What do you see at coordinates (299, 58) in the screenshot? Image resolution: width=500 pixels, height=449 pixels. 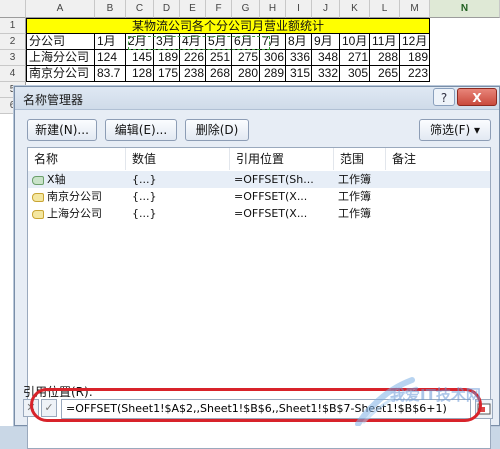 I see `cell: 336` at bounding box center [299, 58].